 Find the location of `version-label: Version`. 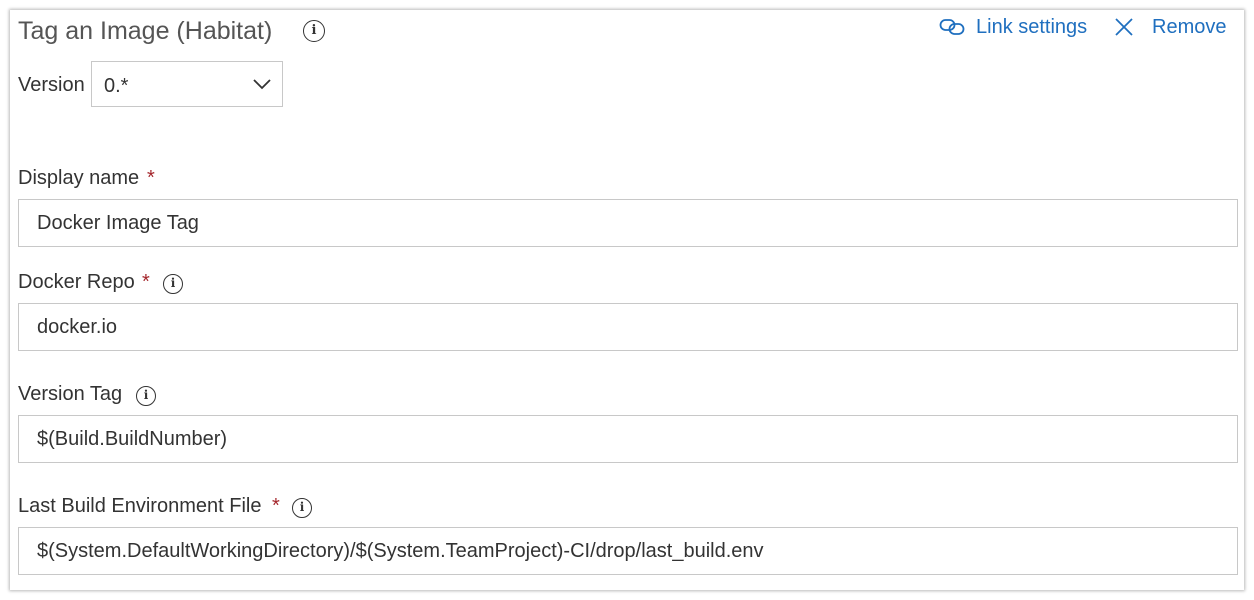

version-label: Version is located at coordinates (51, 85).